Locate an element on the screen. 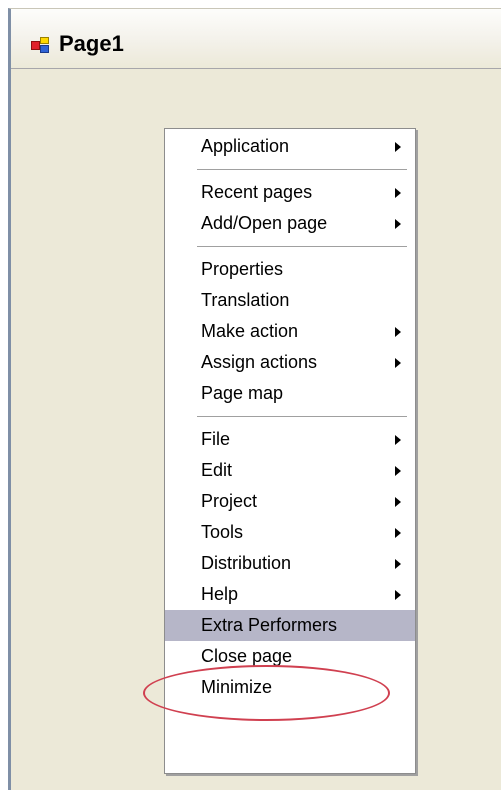 This screenshot has height=790, width=501. menu-item-label: Add/Open page is located at coordinates (264, 223).